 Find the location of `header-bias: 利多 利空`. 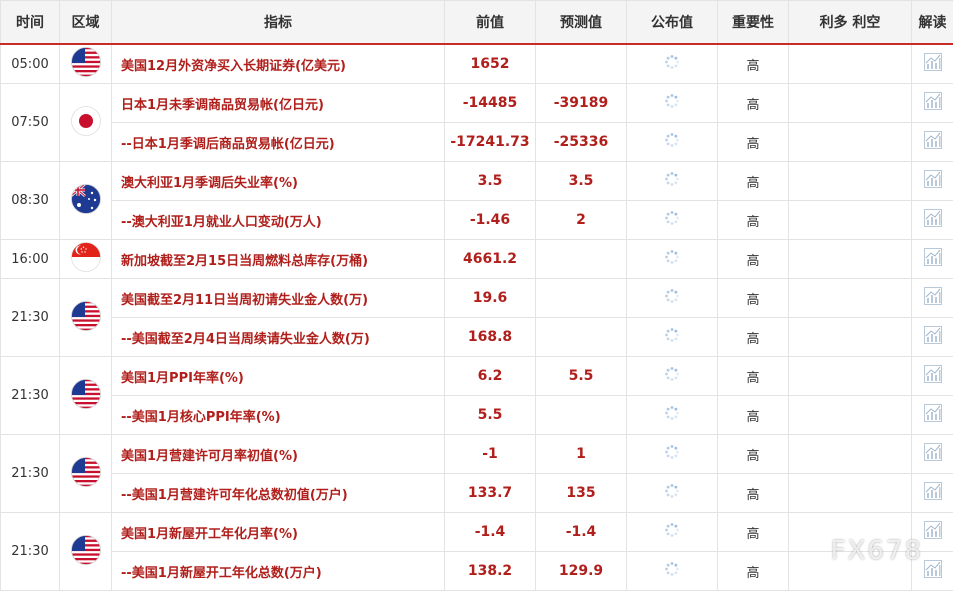

header-bias: 利多 利空 is located at coordinates (850, 23).